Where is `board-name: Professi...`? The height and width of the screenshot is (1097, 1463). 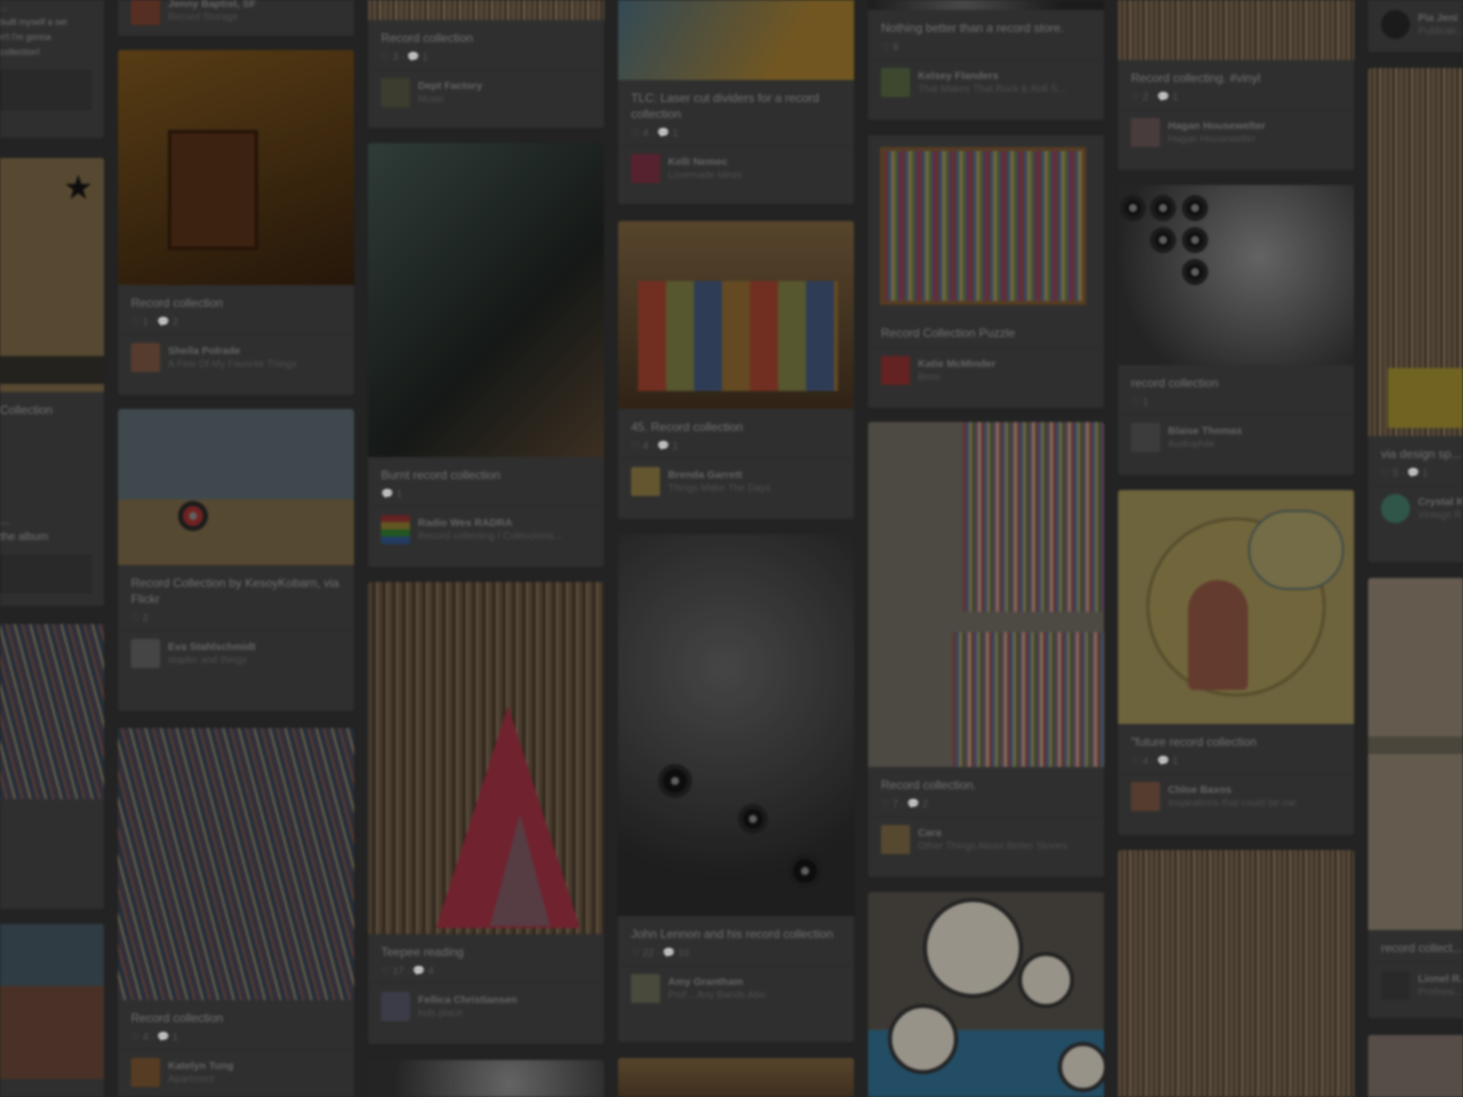
board-name: Professi... is located at coordinates (1440, 992).